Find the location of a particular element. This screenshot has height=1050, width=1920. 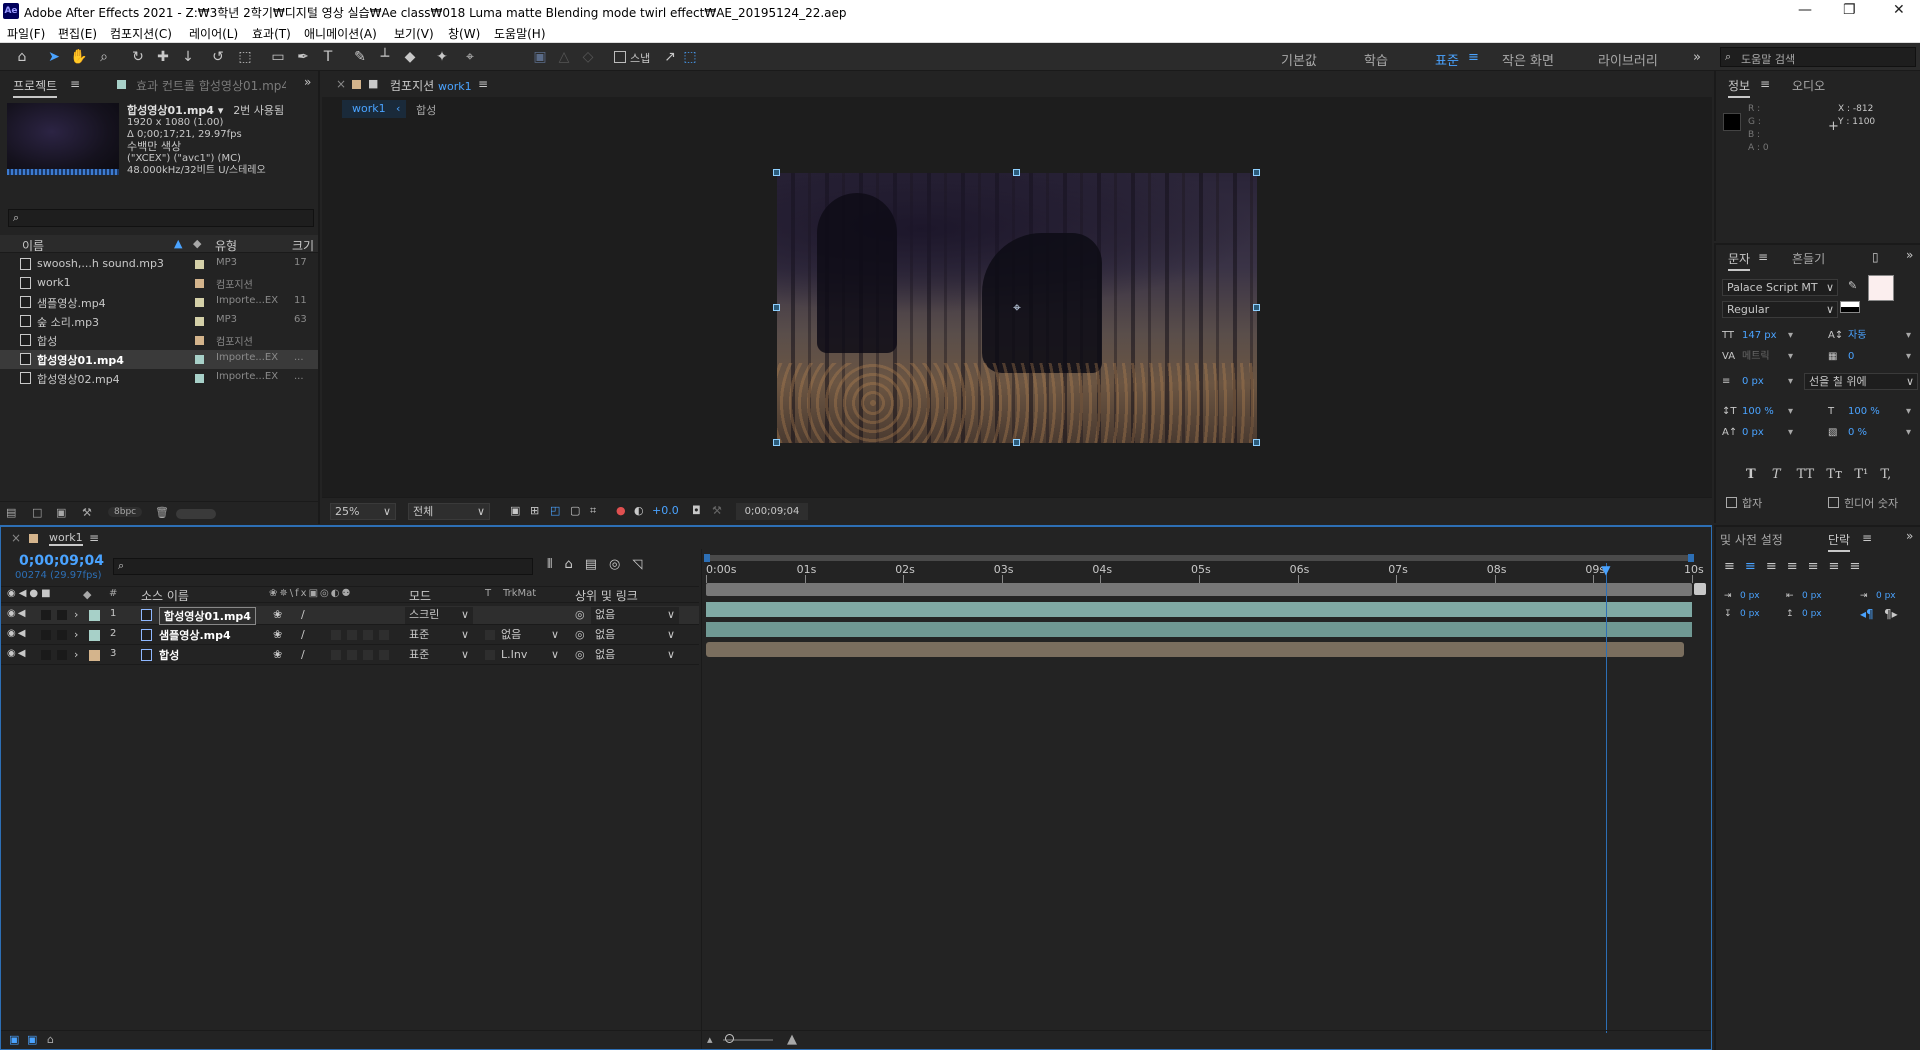

expand-chevron-icon: › is located at coordinates (76, 614).